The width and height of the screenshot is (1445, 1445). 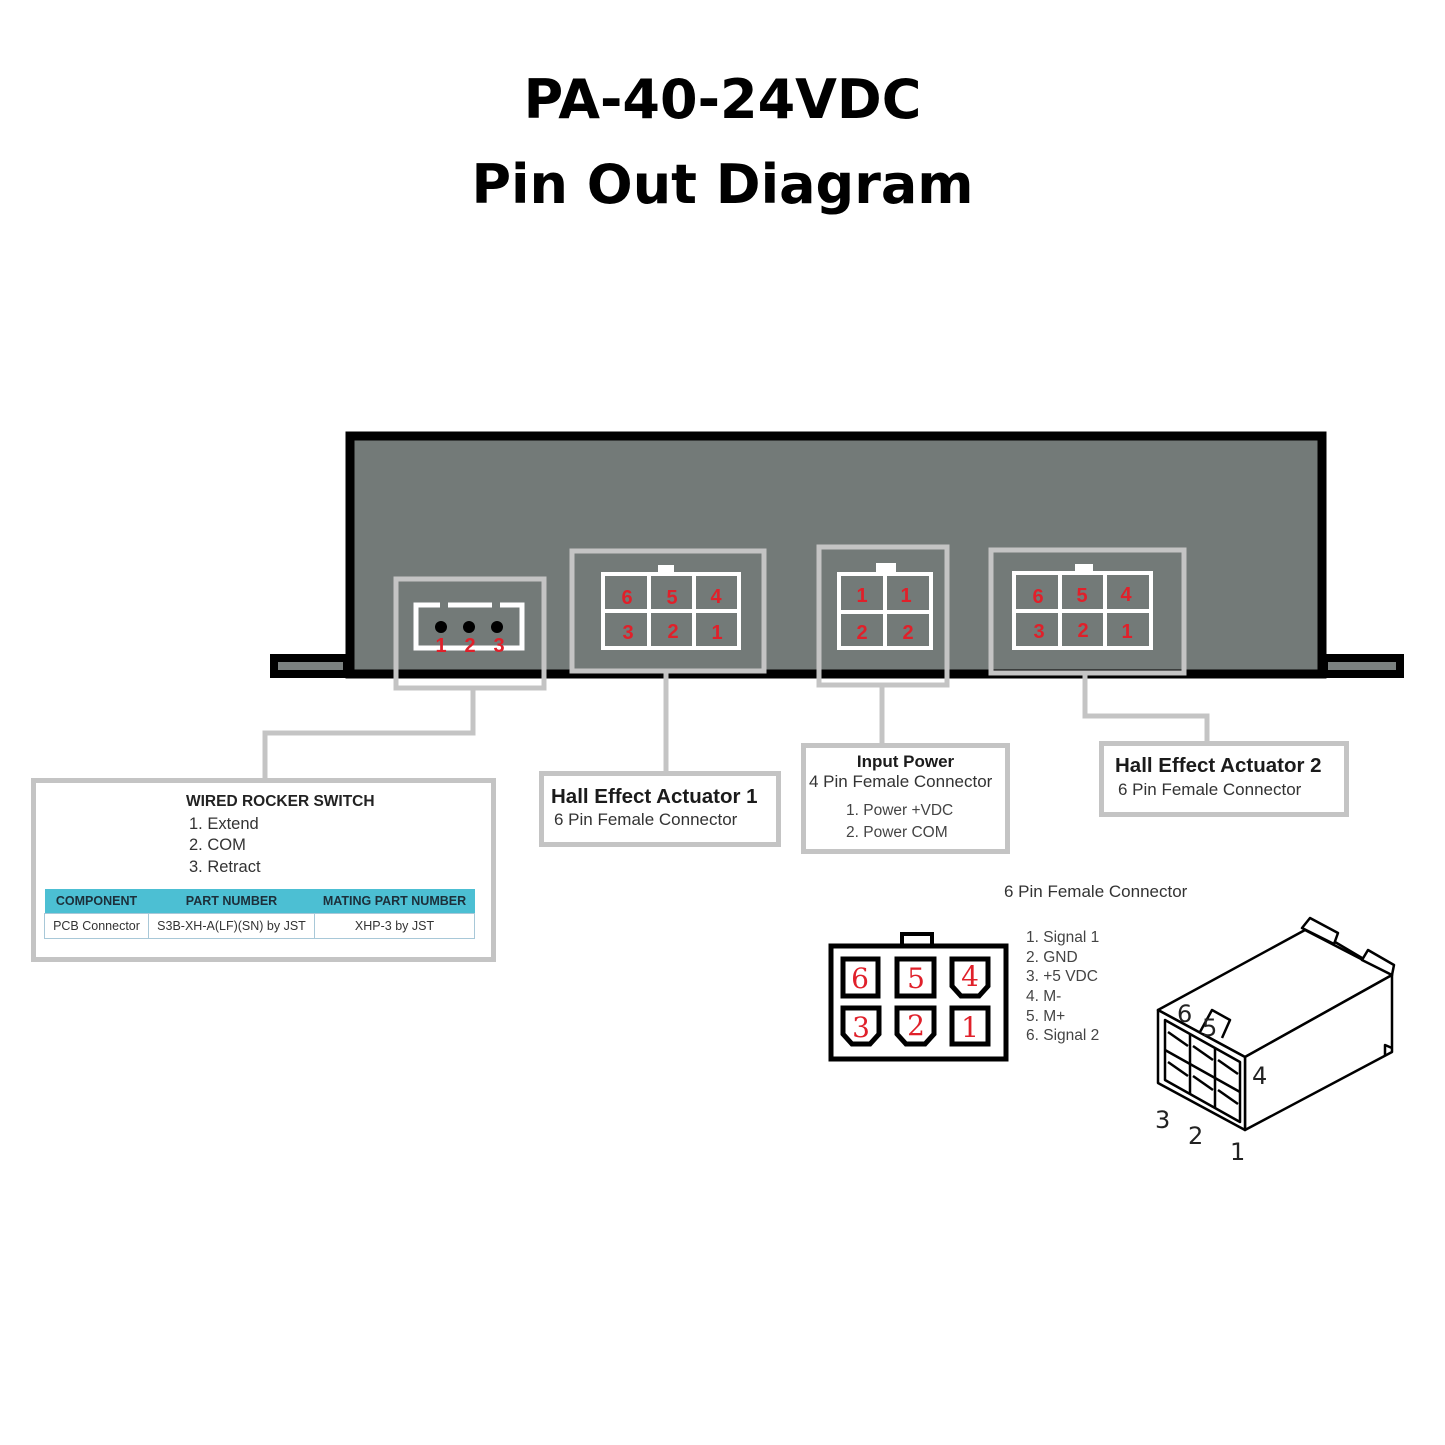 What do you see at coordinates (627, 633) in the screenshot?
I see `hall1-pin-label: 3` at bounding box center [627, 633].